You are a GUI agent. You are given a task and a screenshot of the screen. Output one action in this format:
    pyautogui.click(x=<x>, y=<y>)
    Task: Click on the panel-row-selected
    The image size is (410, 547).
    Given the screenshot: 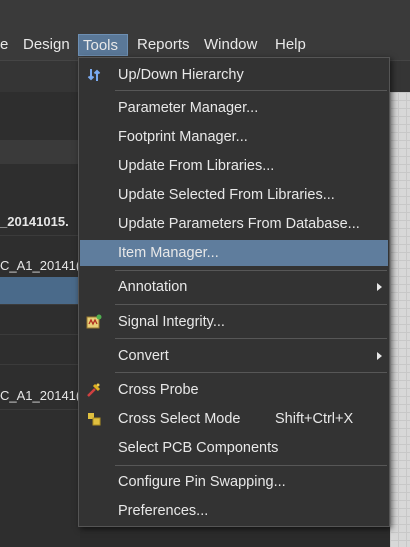 What is the action you would take?
    pyautogui.click(x=40, y=291)
    